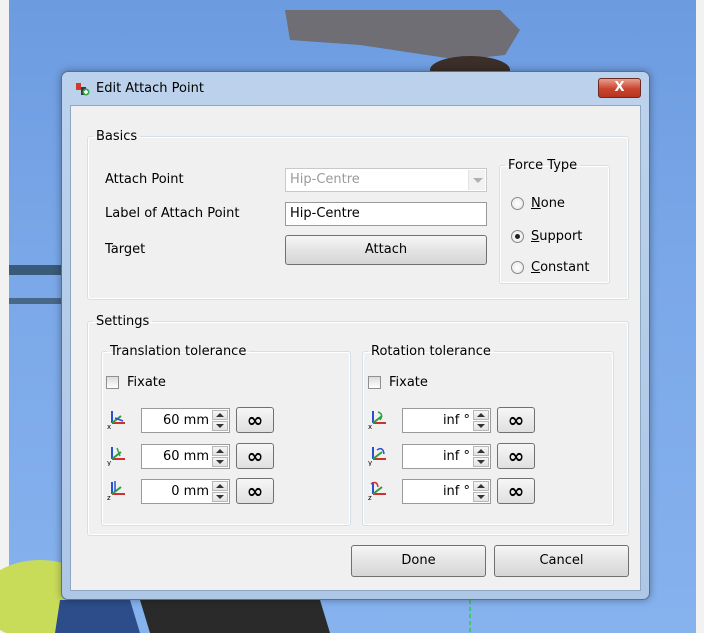 This screenshot has width=704, height=633. What do you see at coordinates (516, 456) in the screenshot?
I see `rotation-y-infinite-button: ∞` at bounding box center [516, 456].